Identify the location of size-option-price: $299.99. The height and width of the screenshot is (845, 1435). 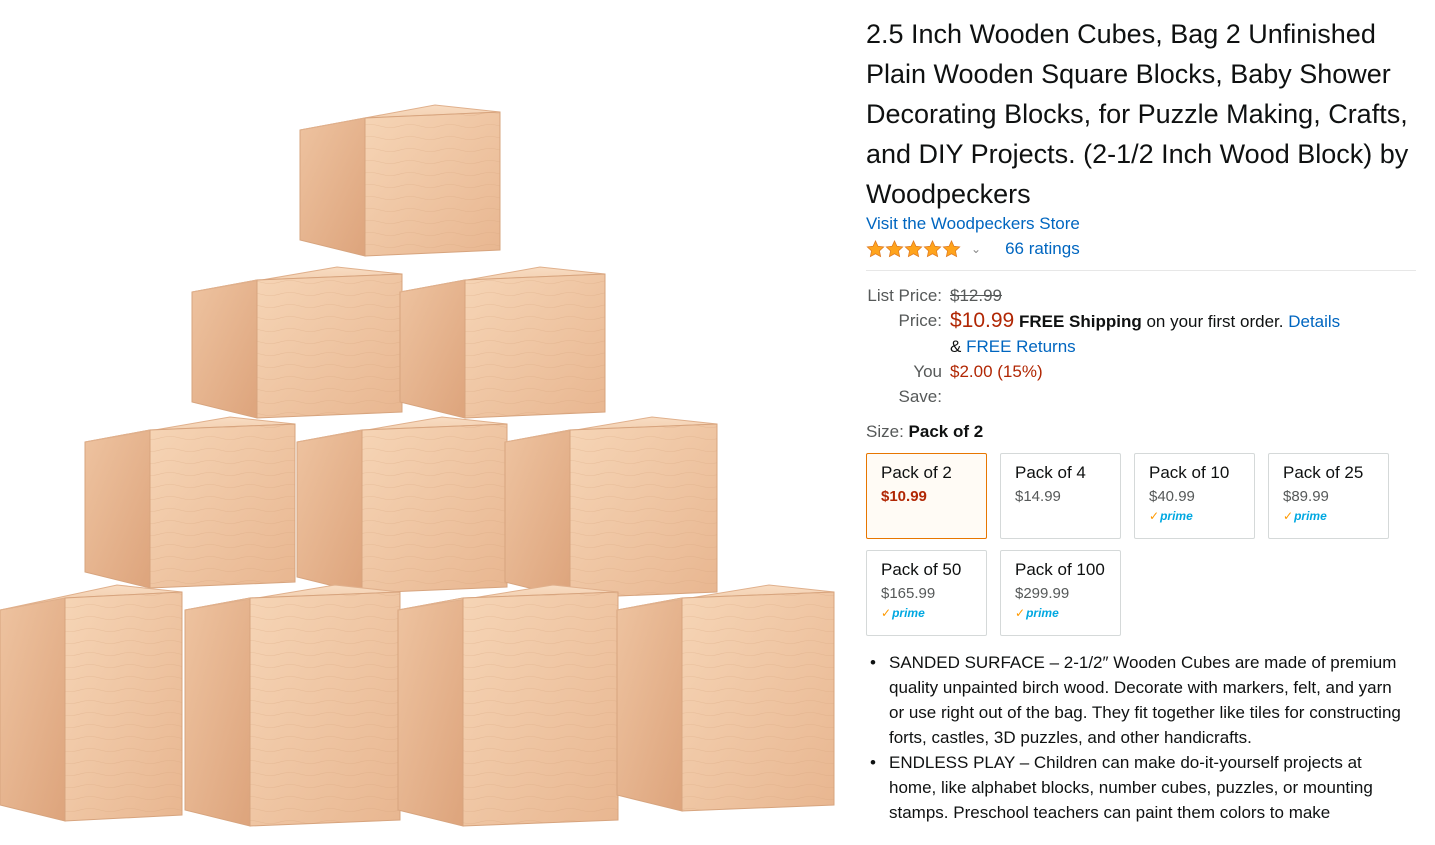
(1042, 593).